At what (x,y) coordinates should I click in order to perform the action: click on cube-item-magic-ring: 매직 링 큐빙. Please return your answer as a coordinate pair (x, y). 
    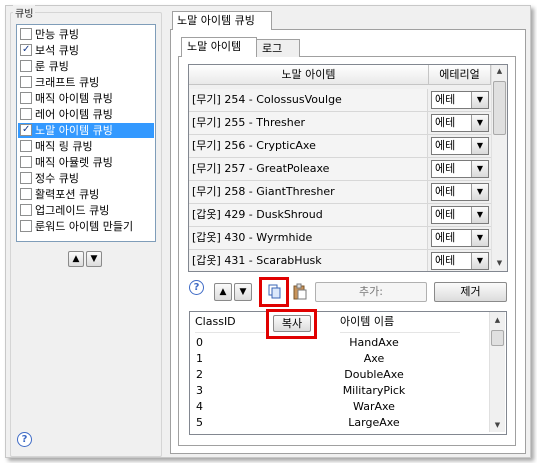
    Looking at the image, I should click on (86, 146).